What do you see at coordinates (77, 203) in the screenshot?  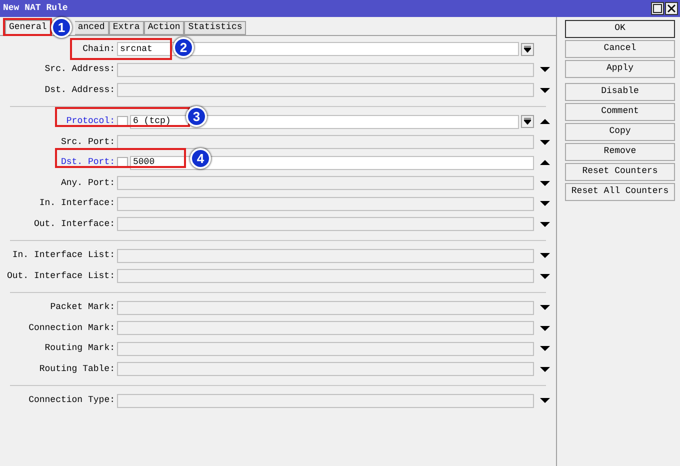 I see `field-label: In. Interface:` at bounding box center [77, 203].